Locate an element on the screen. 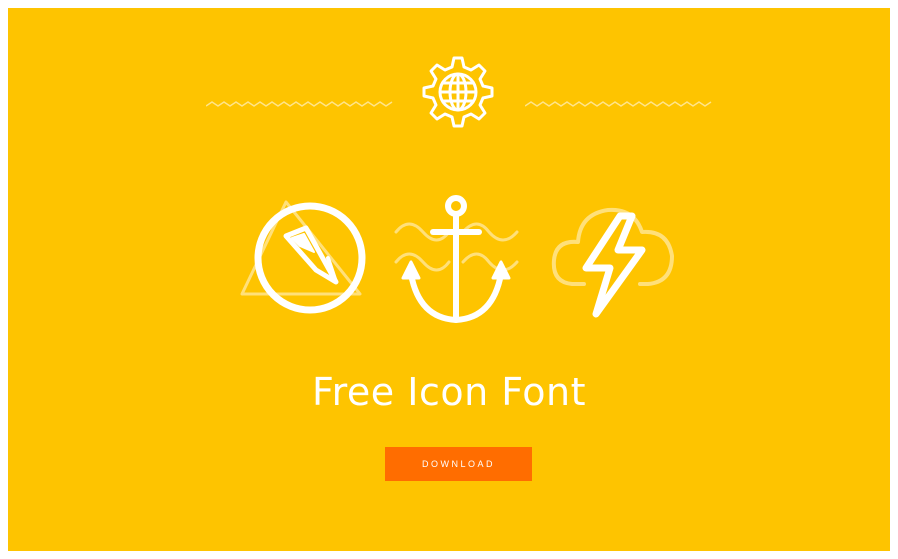  lightning-cloud-icon is located at coordinates (612, 262).